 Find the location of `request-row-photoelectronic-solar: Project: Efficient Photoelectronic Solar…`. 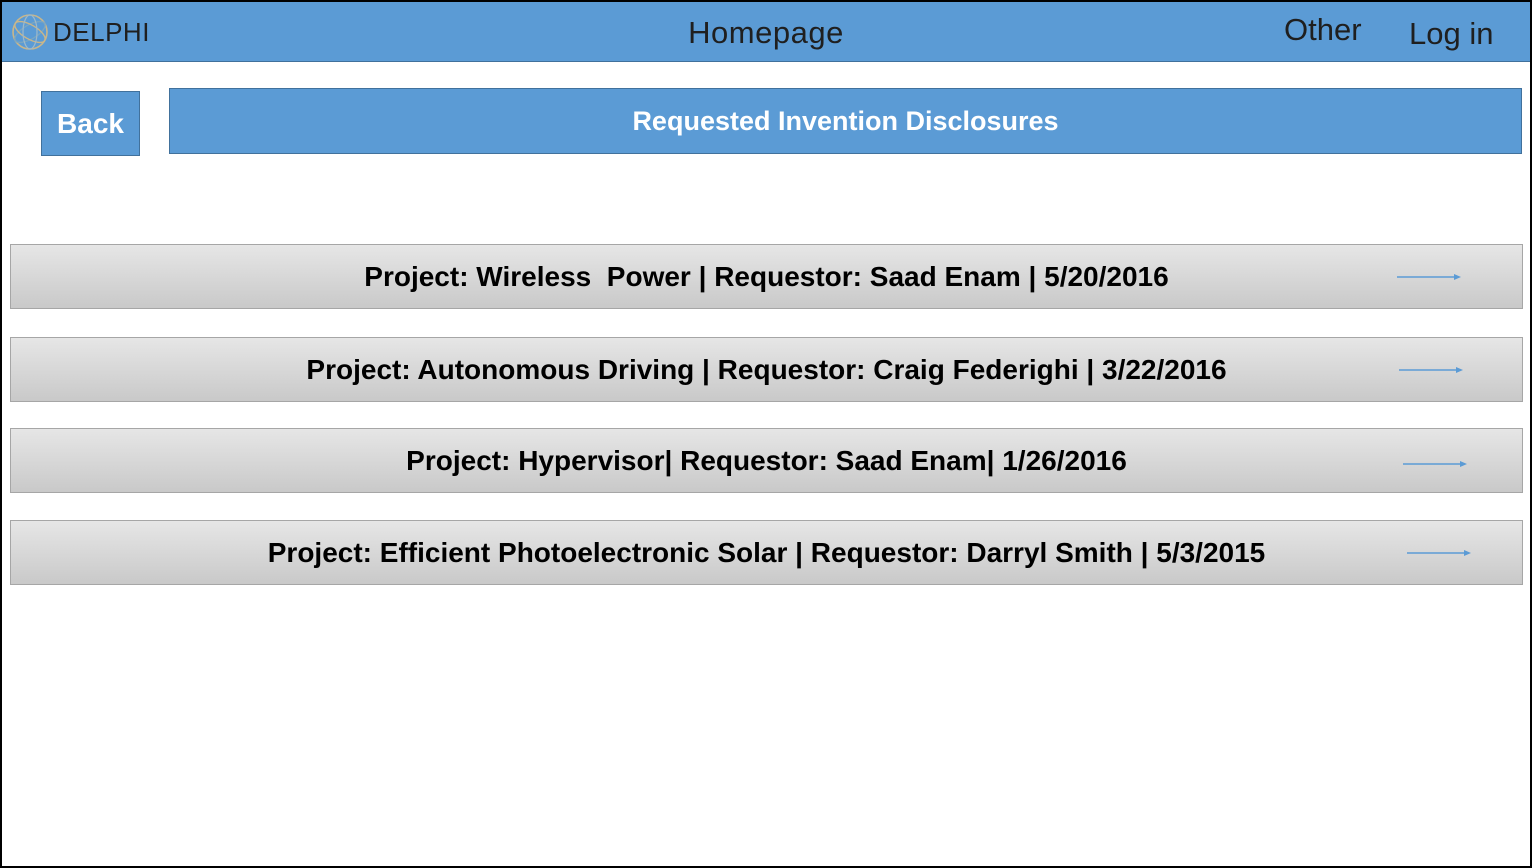

request-row-photoelectronic-solar: Project: Efficient Photoelectronic Solar… is located at coordinates (766, 552).